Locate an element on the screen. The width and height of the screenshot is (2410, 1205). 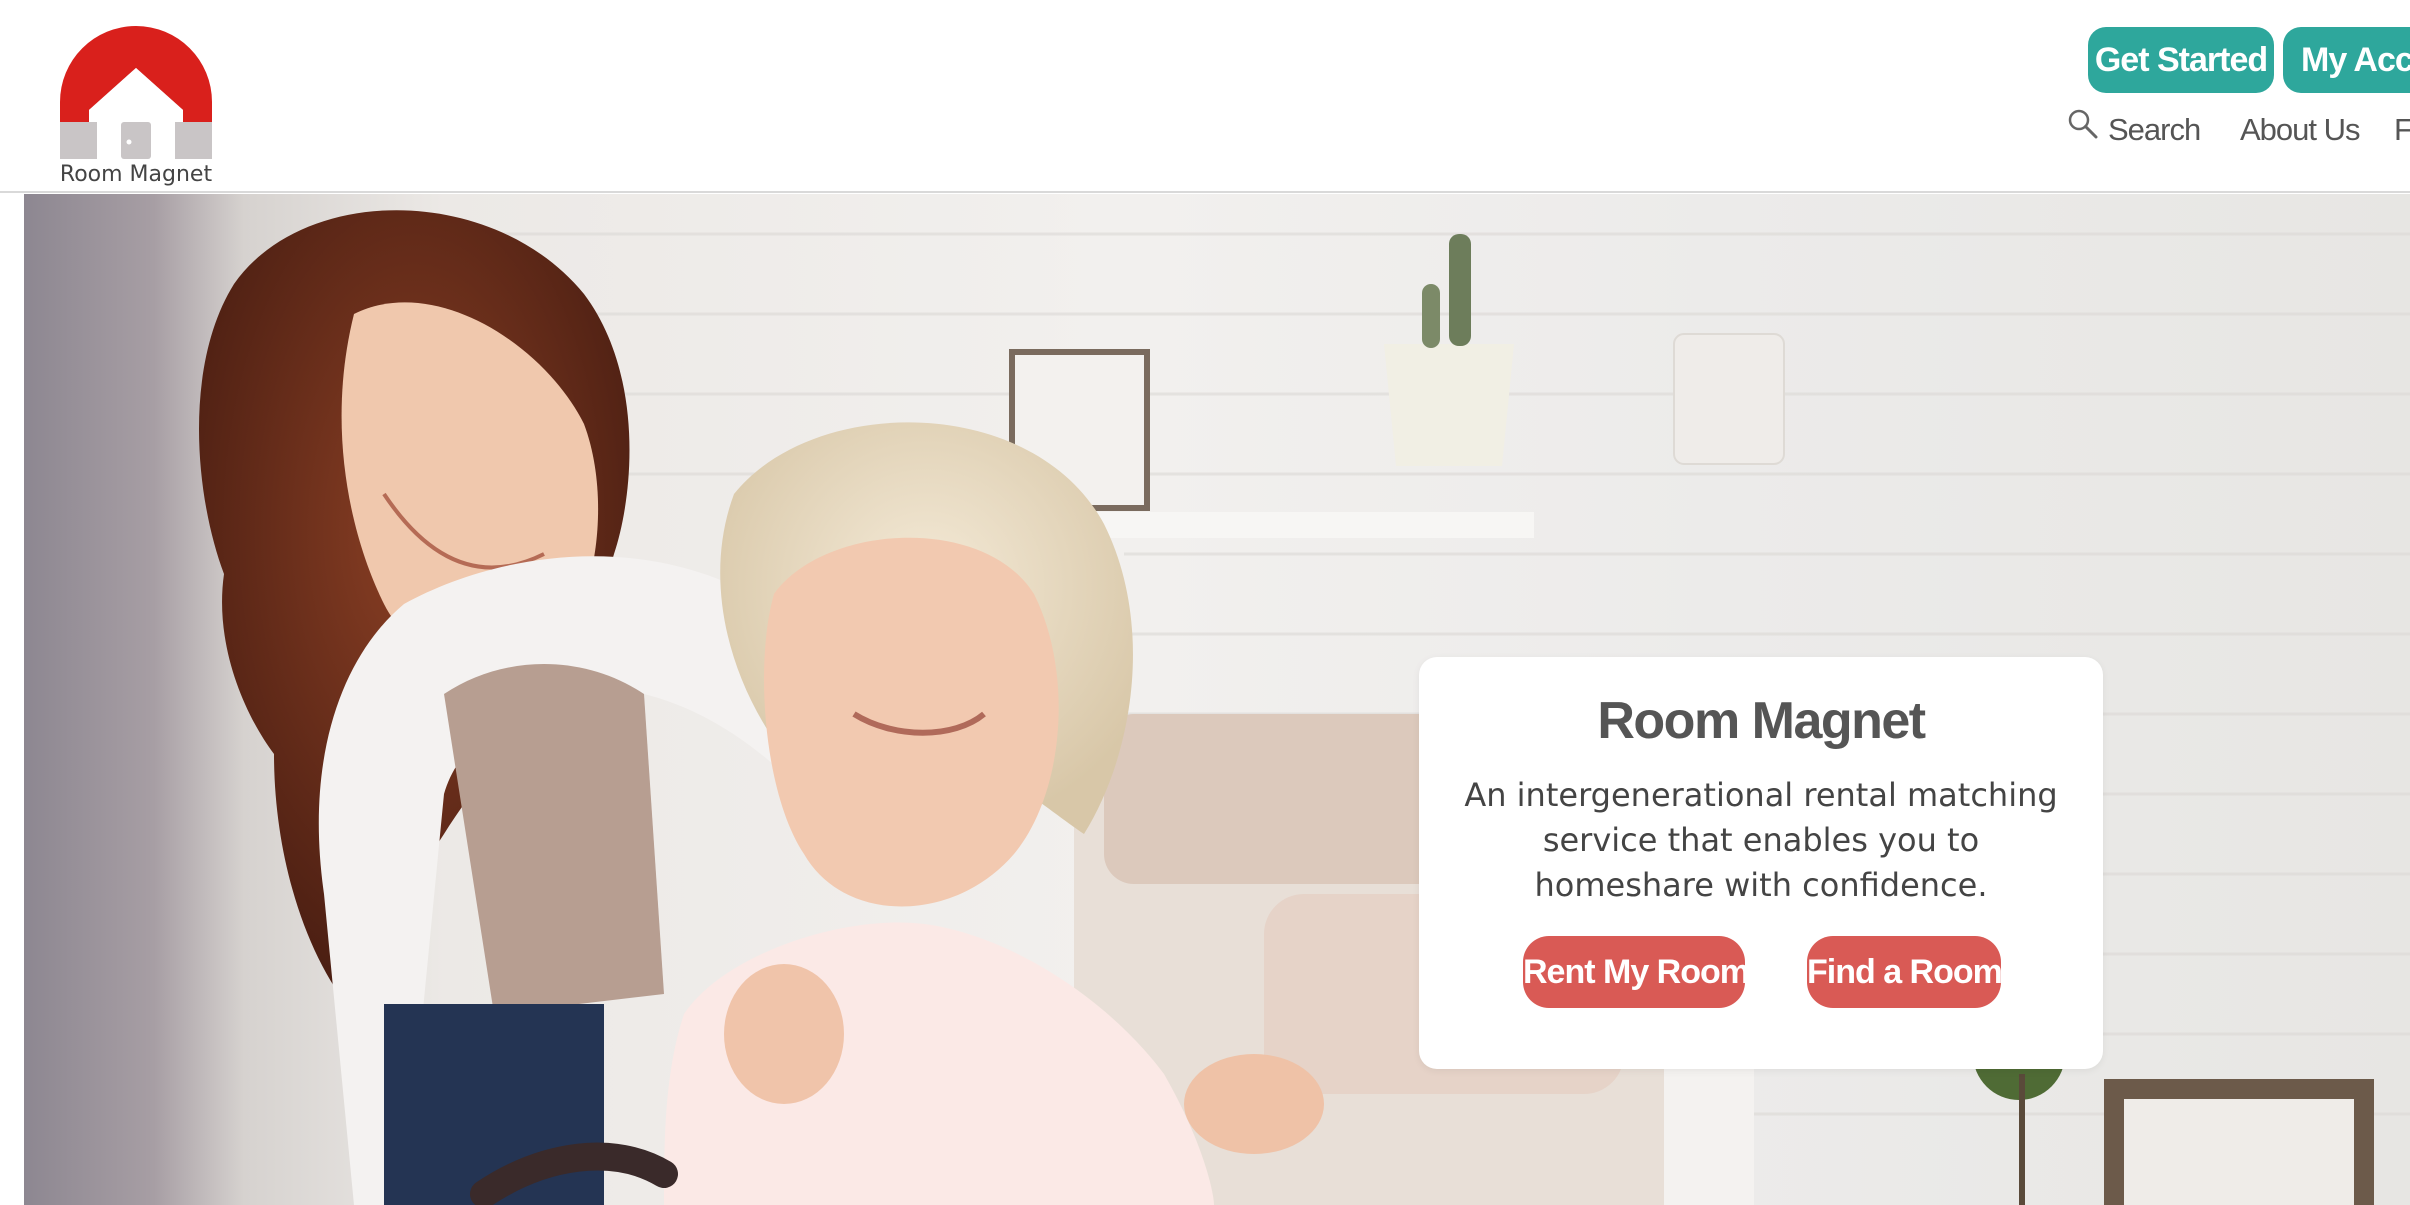
search-icon is located at coordinates (2083, 130).